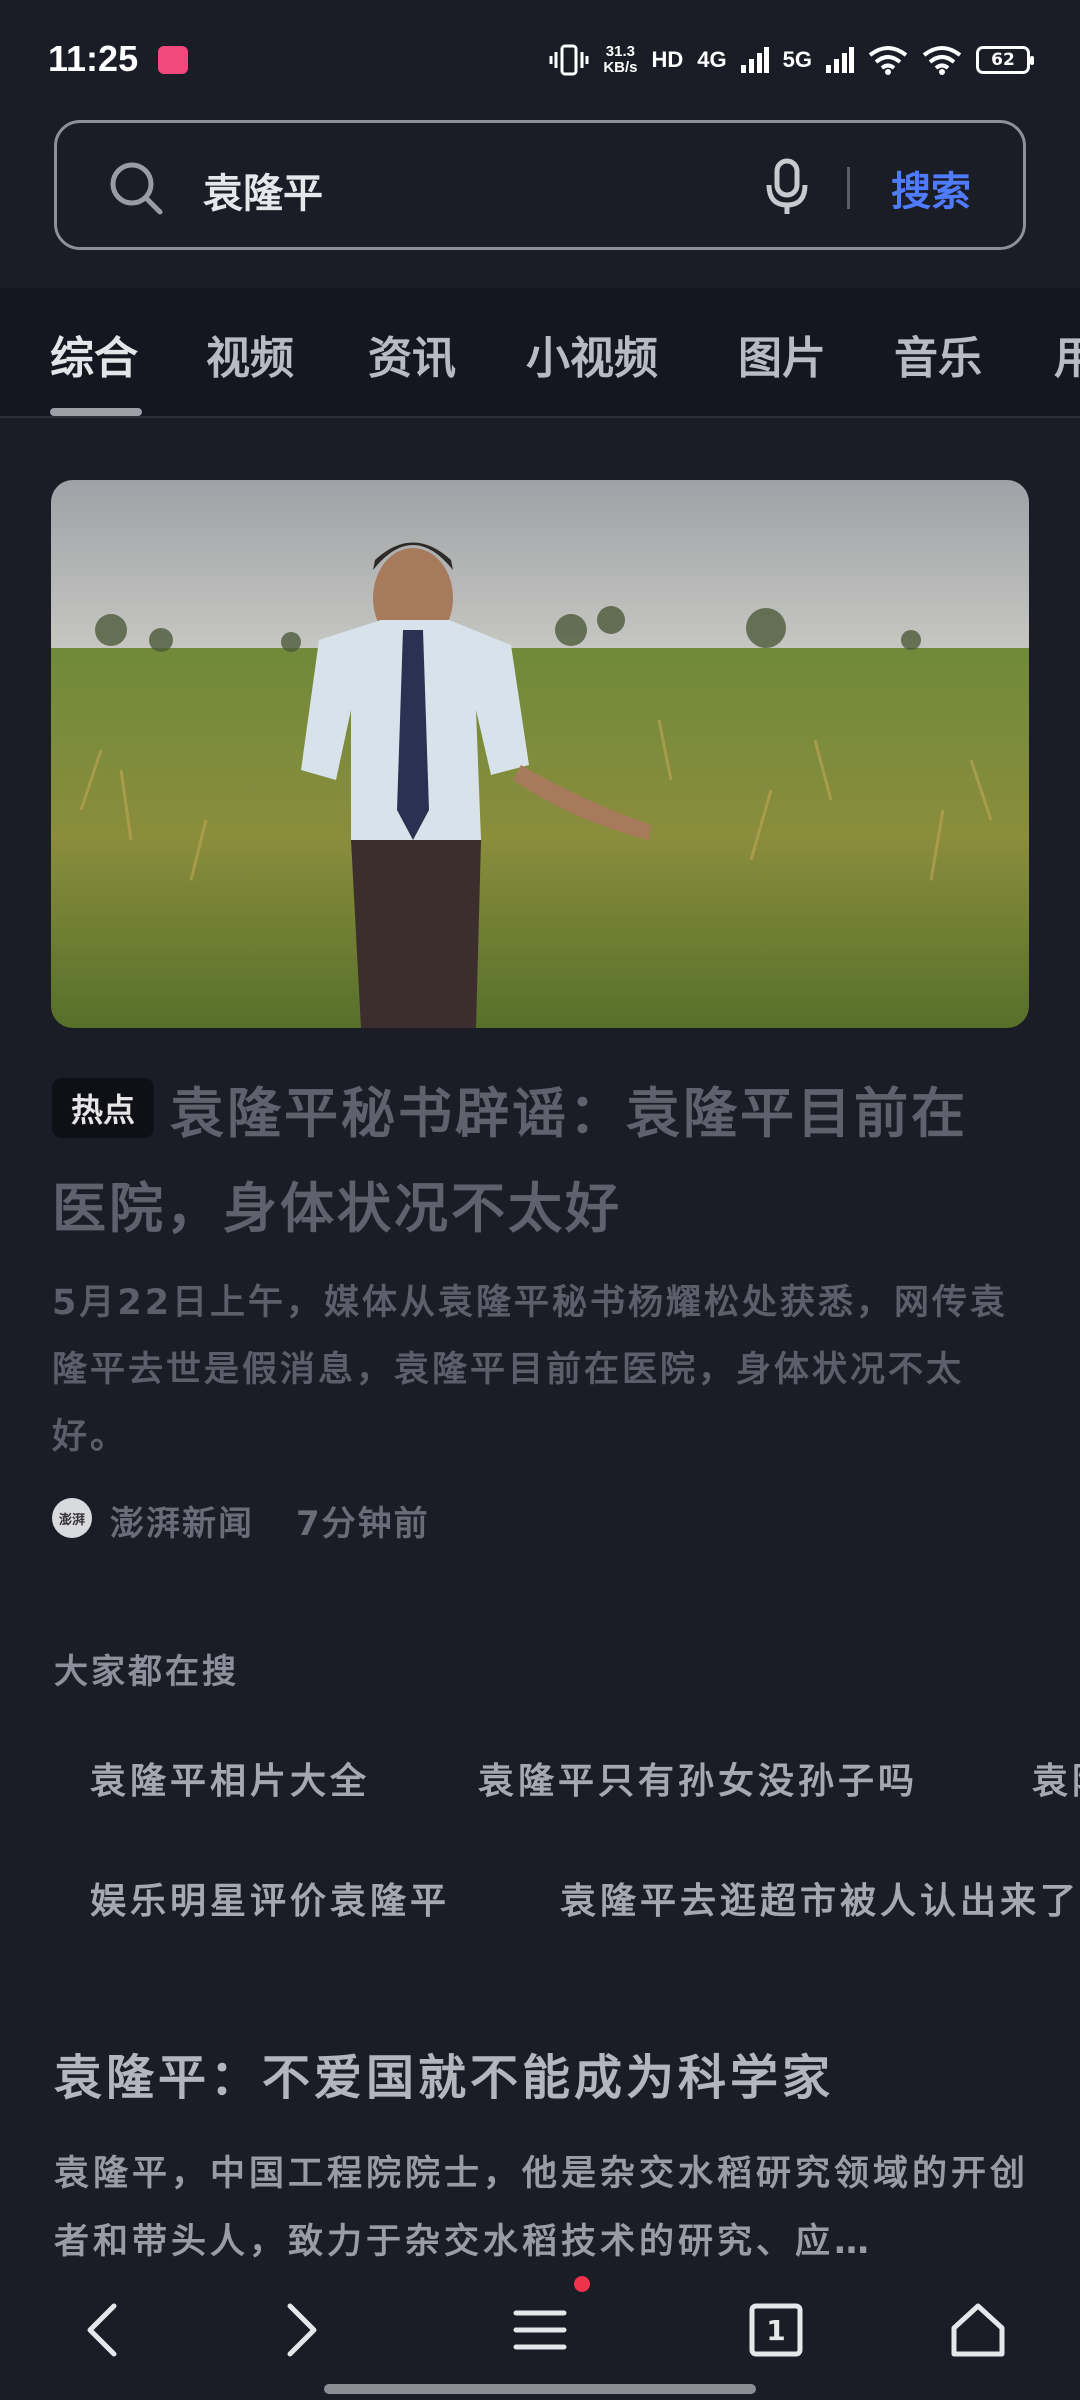 The image size is (1080, 2400). I want to click on back-button, so click(102, 2330).